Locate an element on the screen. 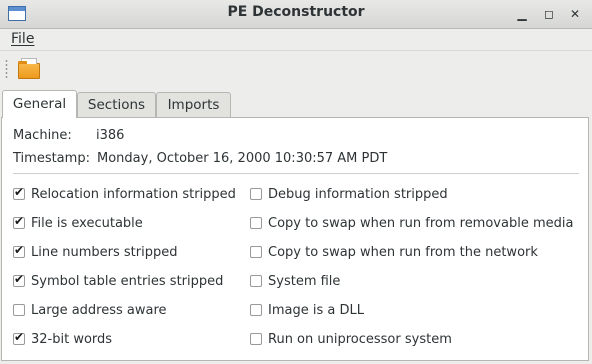 This screenshot has height=364, width=592. timestamp-value: Monday, October 16, 2000 10:30:57 AM PDT is located at coordinates (242, 158).